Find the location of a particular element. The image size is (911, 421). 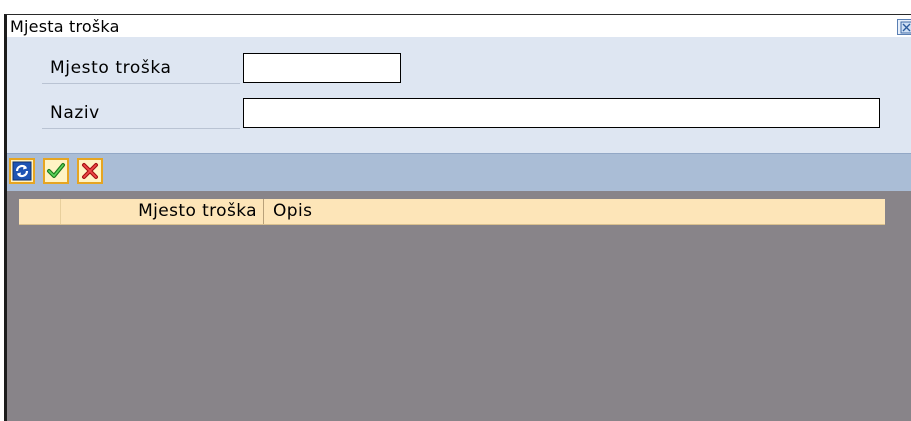

refresh-button is located at coordinates (22, 171).